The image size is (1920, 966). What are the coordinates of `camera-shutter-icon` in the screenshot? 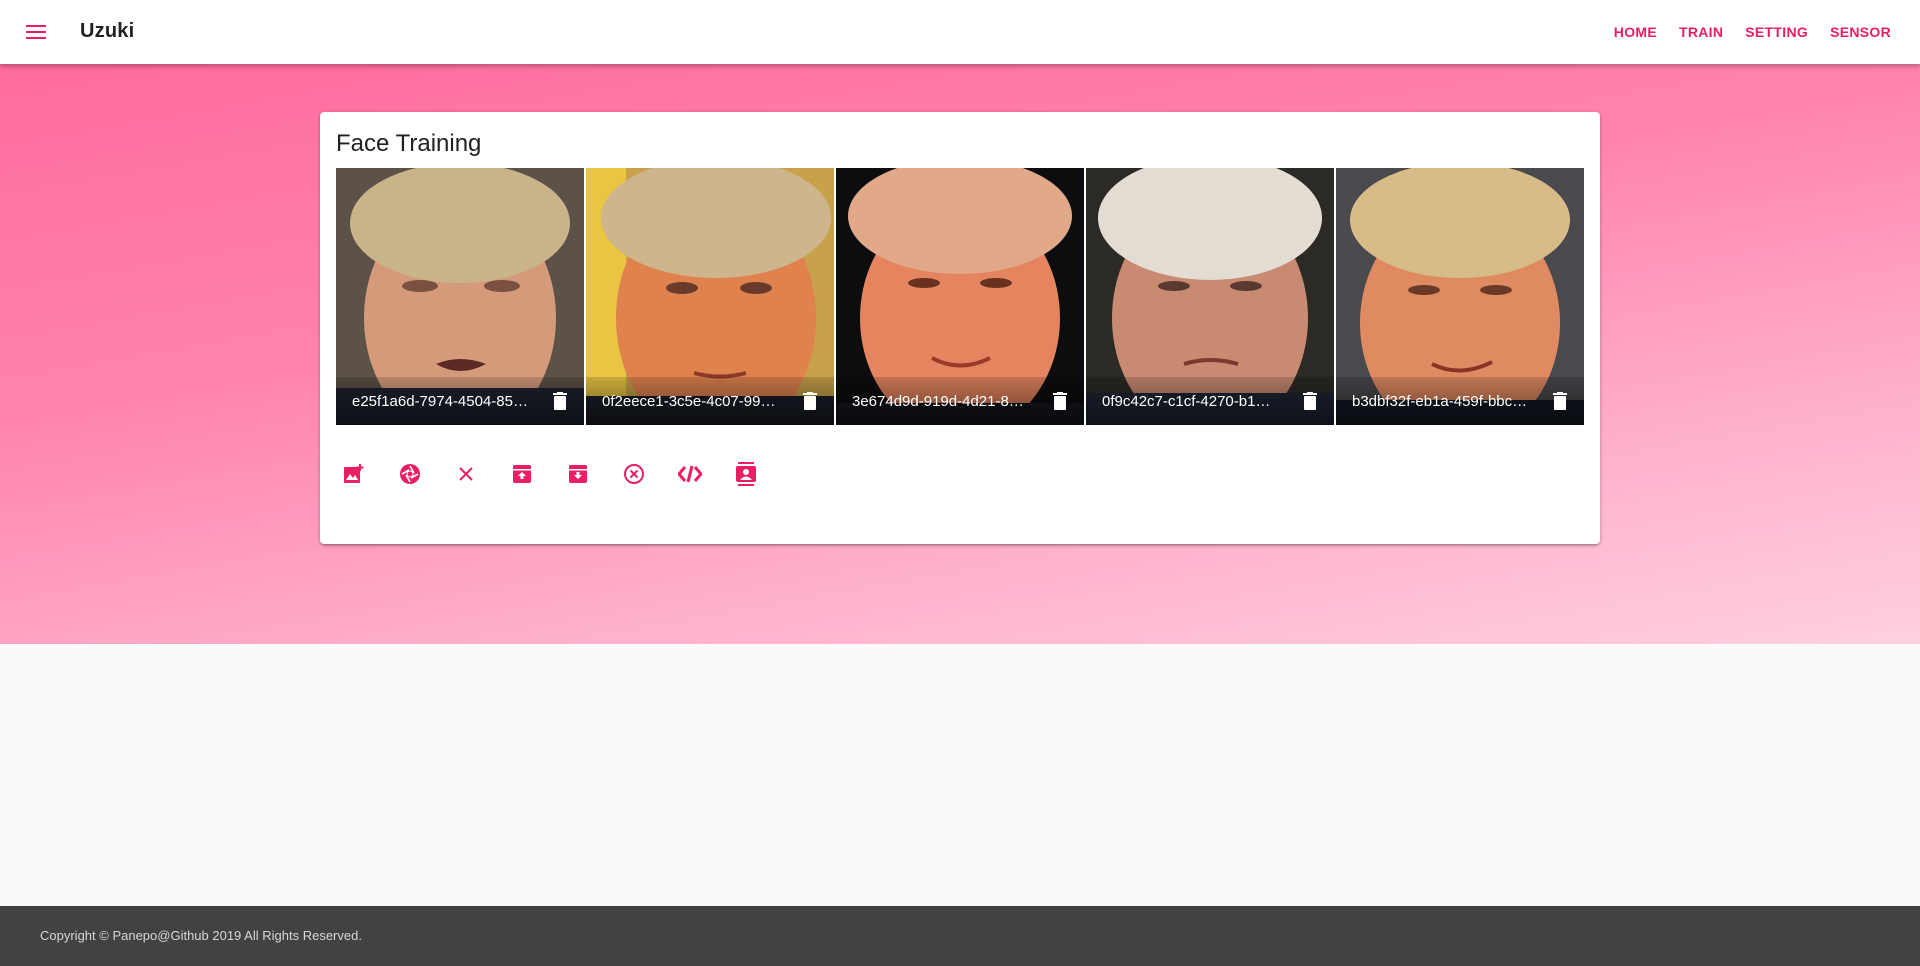 It's located at (410, 474).